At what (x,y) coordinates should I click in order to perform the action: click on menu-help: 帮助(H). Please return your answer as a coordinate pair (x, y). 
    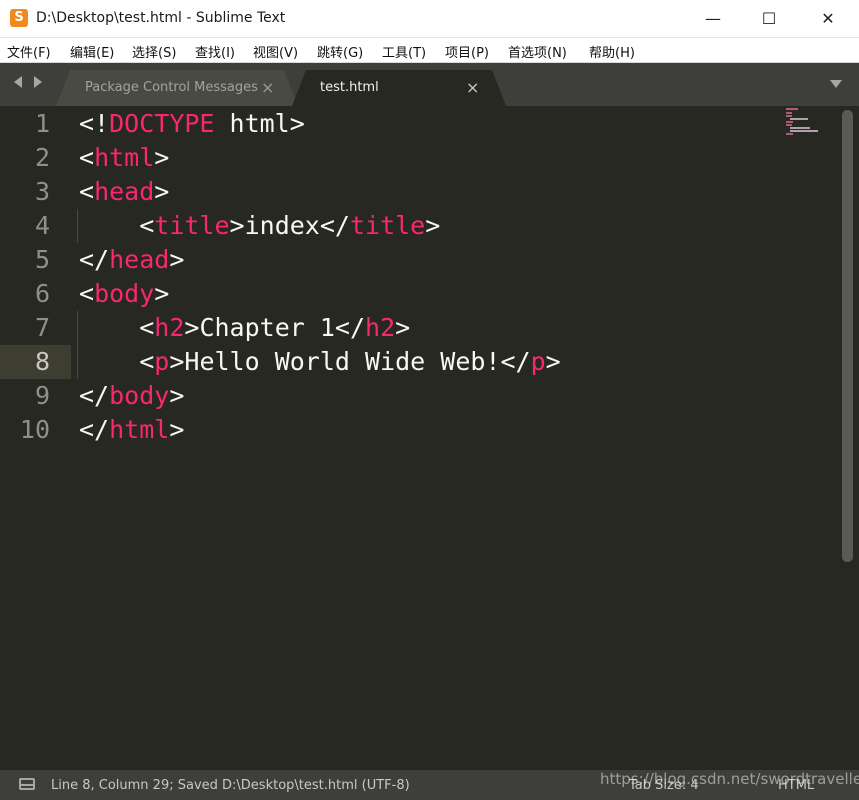
    Looking at the image, I should click on (612, 51).